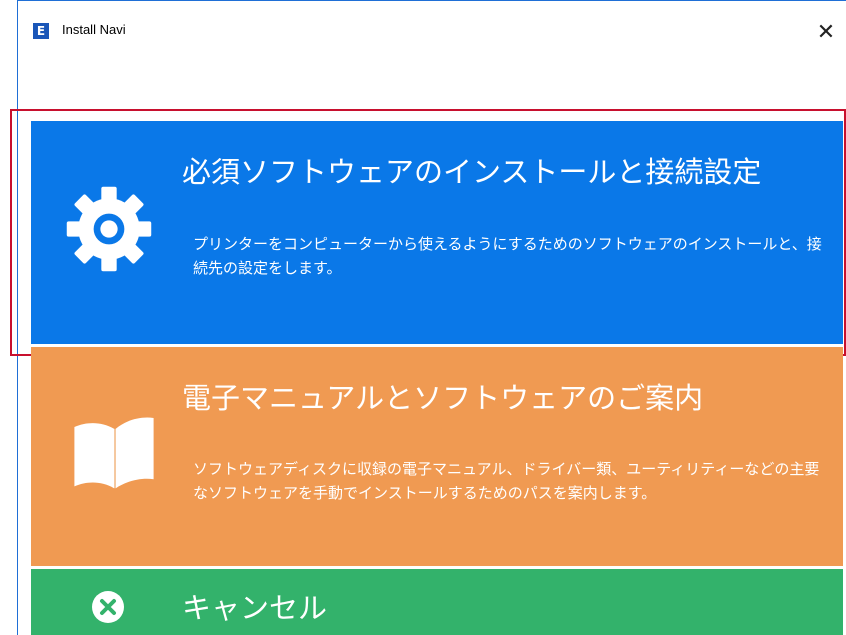 Image resolution: width=846 pixels, height=635 pixels. What do you see at coordinates (432, 23) in the screenshot?
I see `title-bar: E Install Navi ✕` at bounding box center [432, 23].